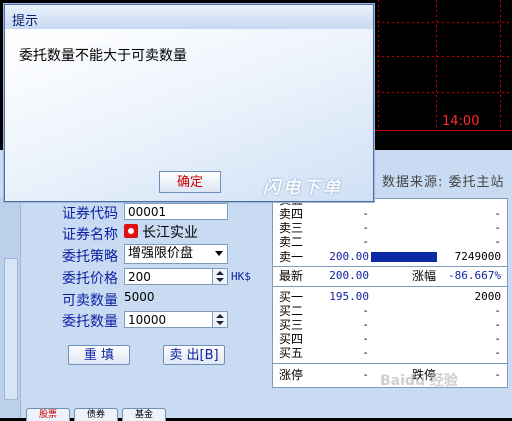 The height and width of the screenshot is (421, 512). What do you see at coordinates (303, 188) in the screenshot?
I see `brand-watermark: 闪电下单` at bounding box center [303, 188].